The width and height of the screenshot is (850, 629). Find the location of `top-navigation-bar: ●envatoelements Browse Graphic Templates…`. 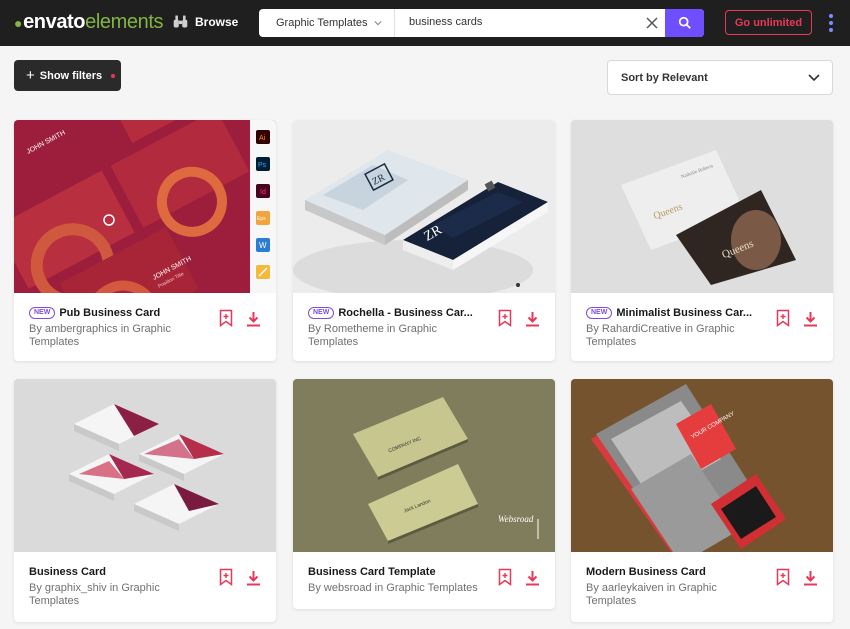

top-navigation-bar: ●envatoelements Browse Graphic Templates… is located at coordinates (425, 23).